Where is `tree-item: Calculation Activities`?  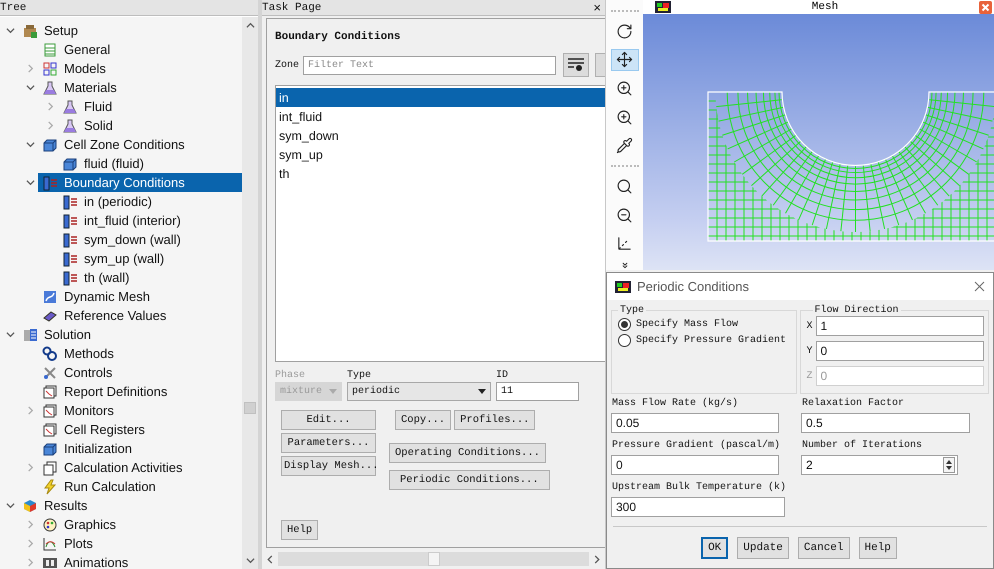
tree-item: Calculation Activities is located at coordinates (140, 467).